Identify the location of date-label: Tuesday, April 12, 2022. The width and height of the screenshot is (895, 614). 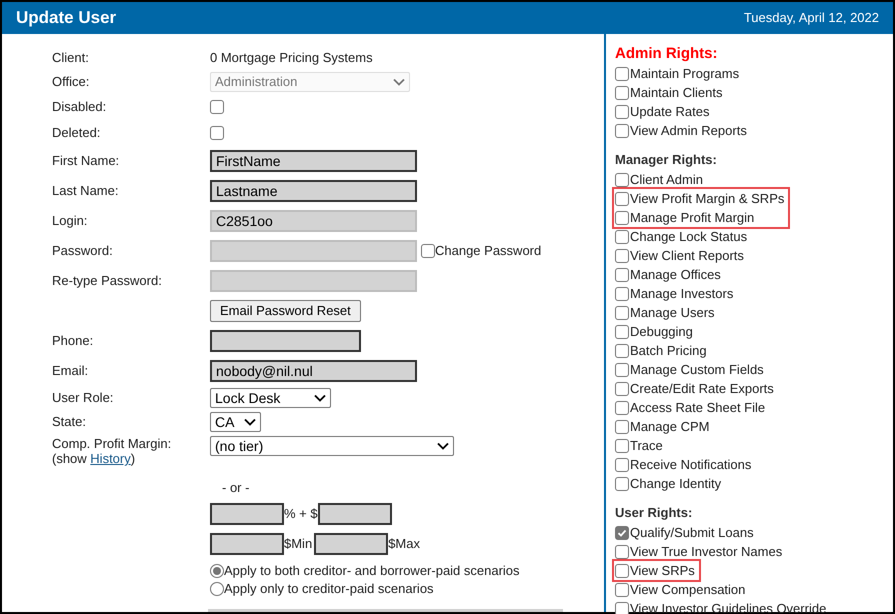
(811, 18).